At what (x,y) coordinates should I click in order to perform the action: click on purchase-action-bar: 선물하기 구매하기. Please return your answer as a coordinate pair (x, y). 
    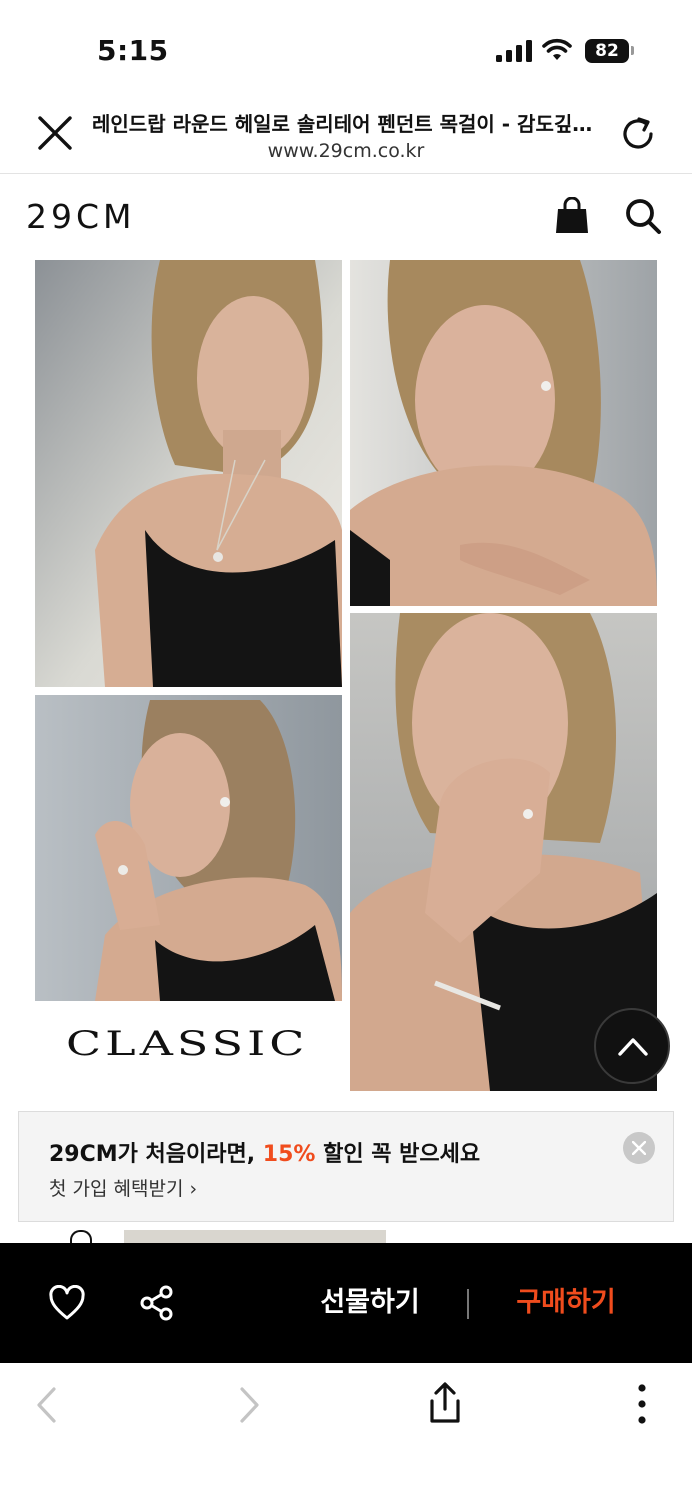
    Looking at the image, I should click on (346, 1303).